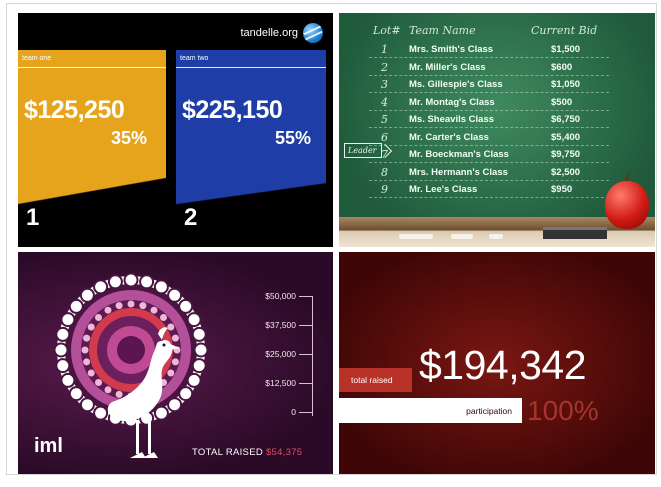 This screenshot has height=487, width=661. Describe the element at coordinates (497, 102) in the screenshot. I see `bid-row: 4 Mr. Montag's Class $500` at that location.